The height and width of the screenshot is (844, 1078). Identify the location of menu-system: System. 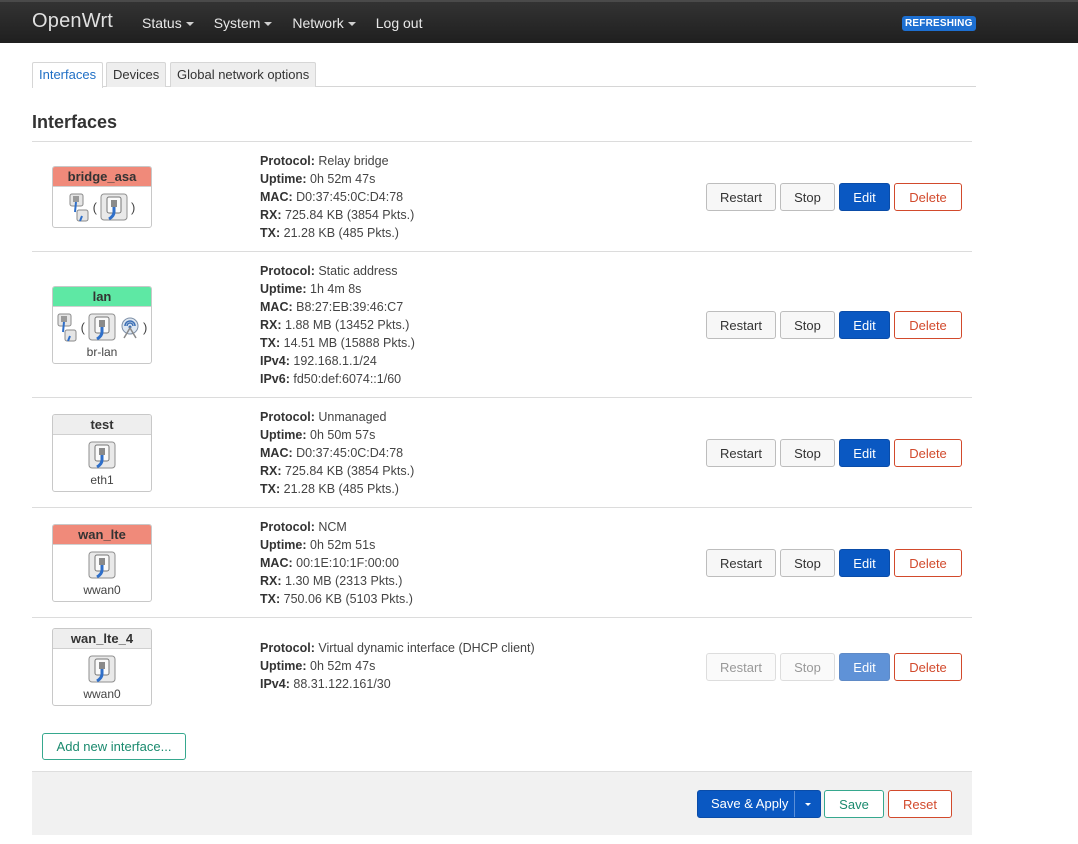
(243, 23).